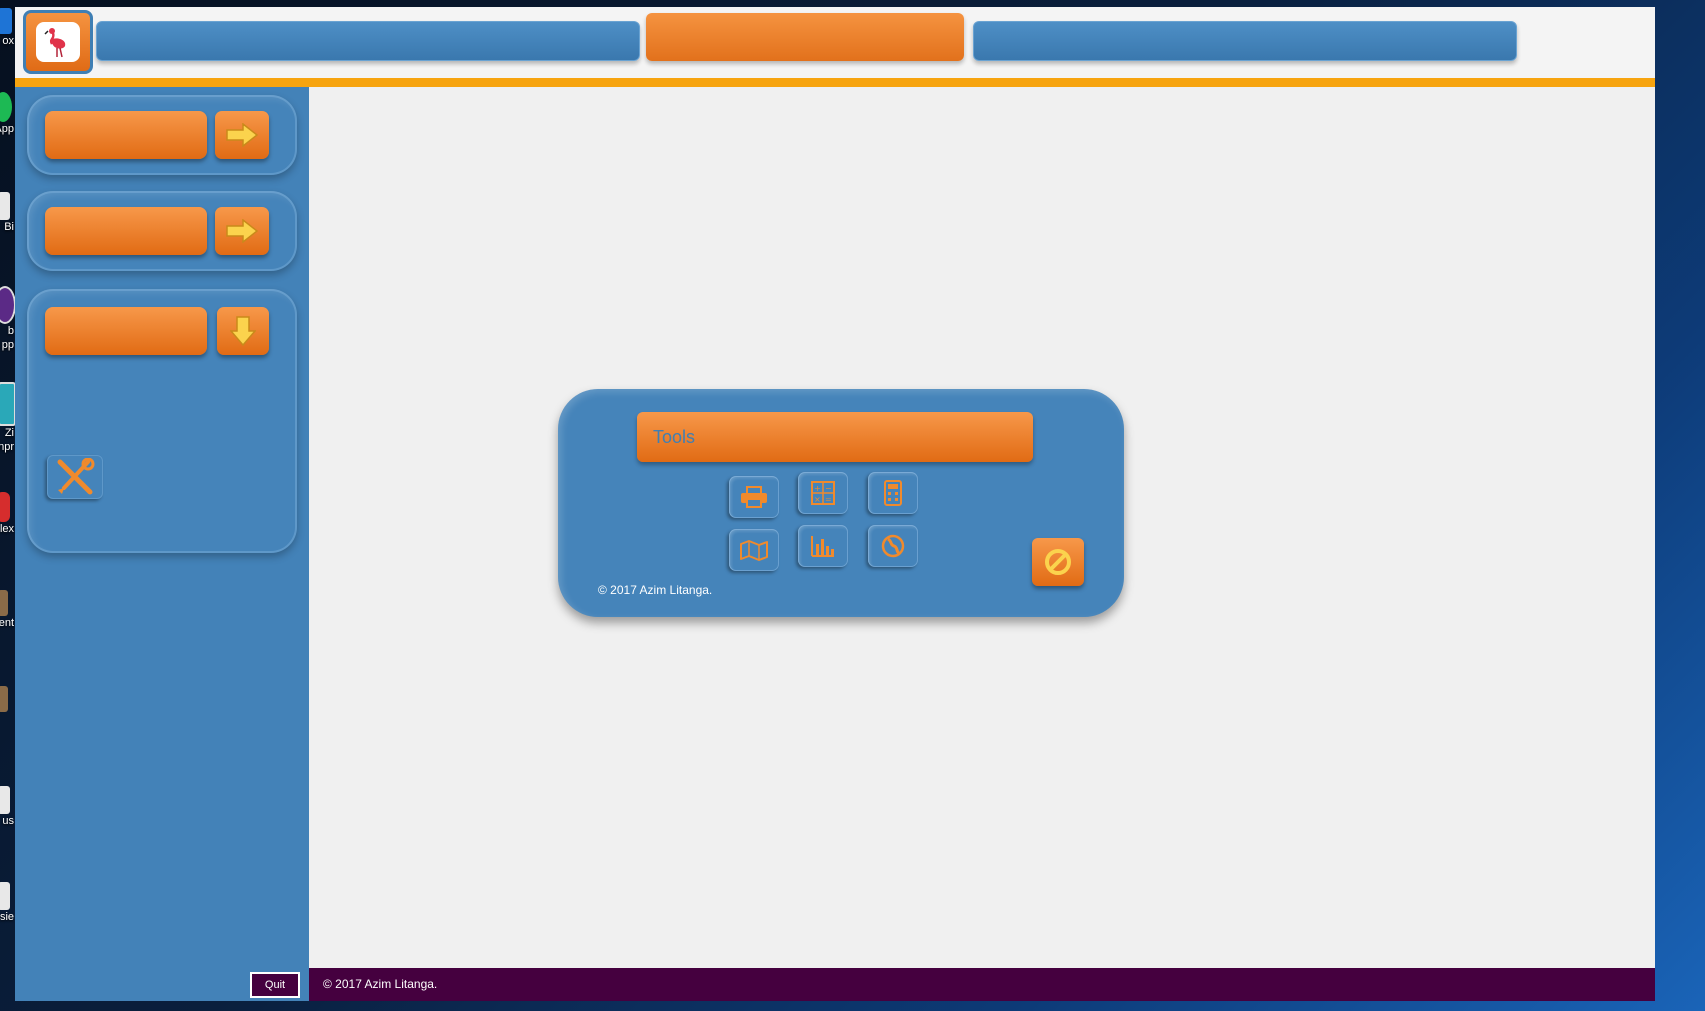 The image size is (1705, 1011). Describe the element at coordinates (835, 82) in the screenshot. I see `header-accent-line` at that location.